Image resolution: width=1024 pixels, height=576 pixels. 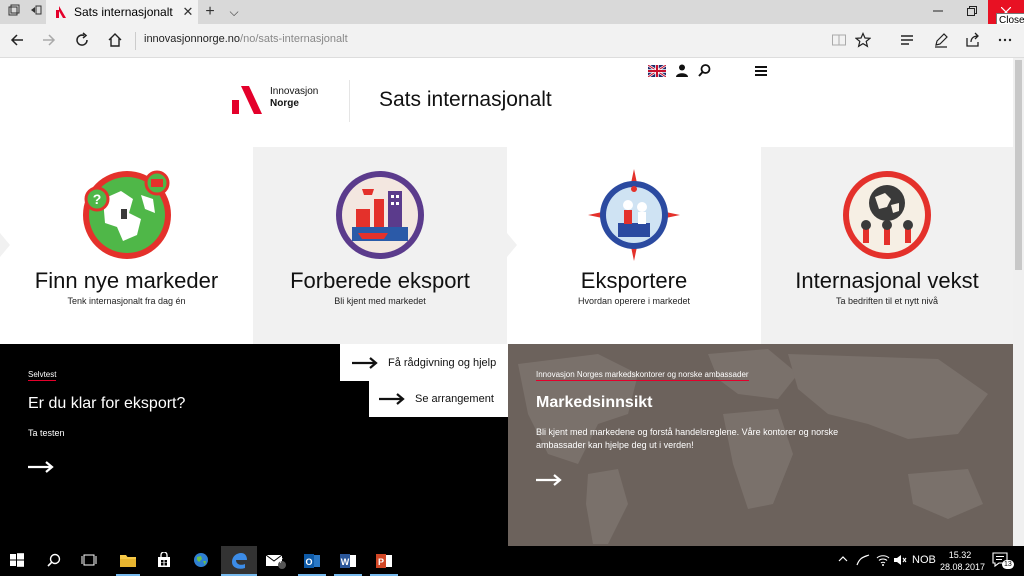 What do you see at coordinates (126, 301) in the screenshot?
I see `tile-subtitle: Tenk internasjonalt fra dag én` at bounding box center [126, 301].